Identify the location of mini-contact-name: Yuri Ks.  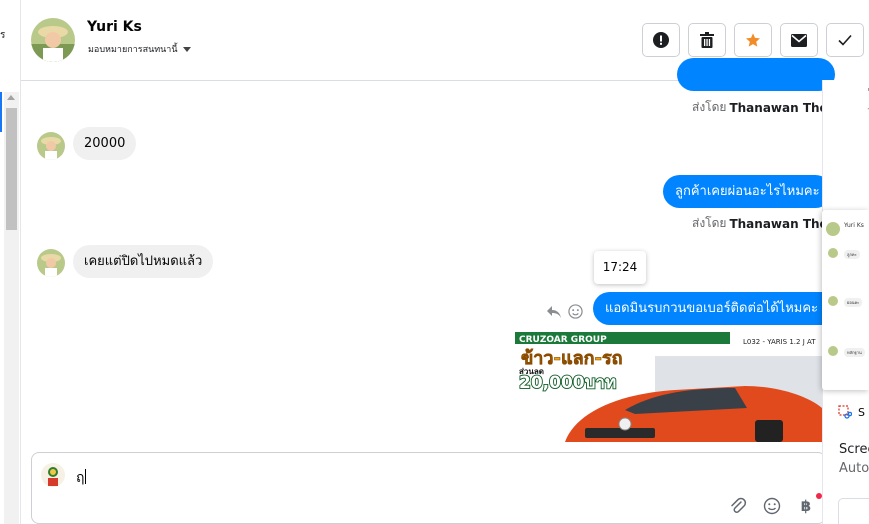
(854, 225).